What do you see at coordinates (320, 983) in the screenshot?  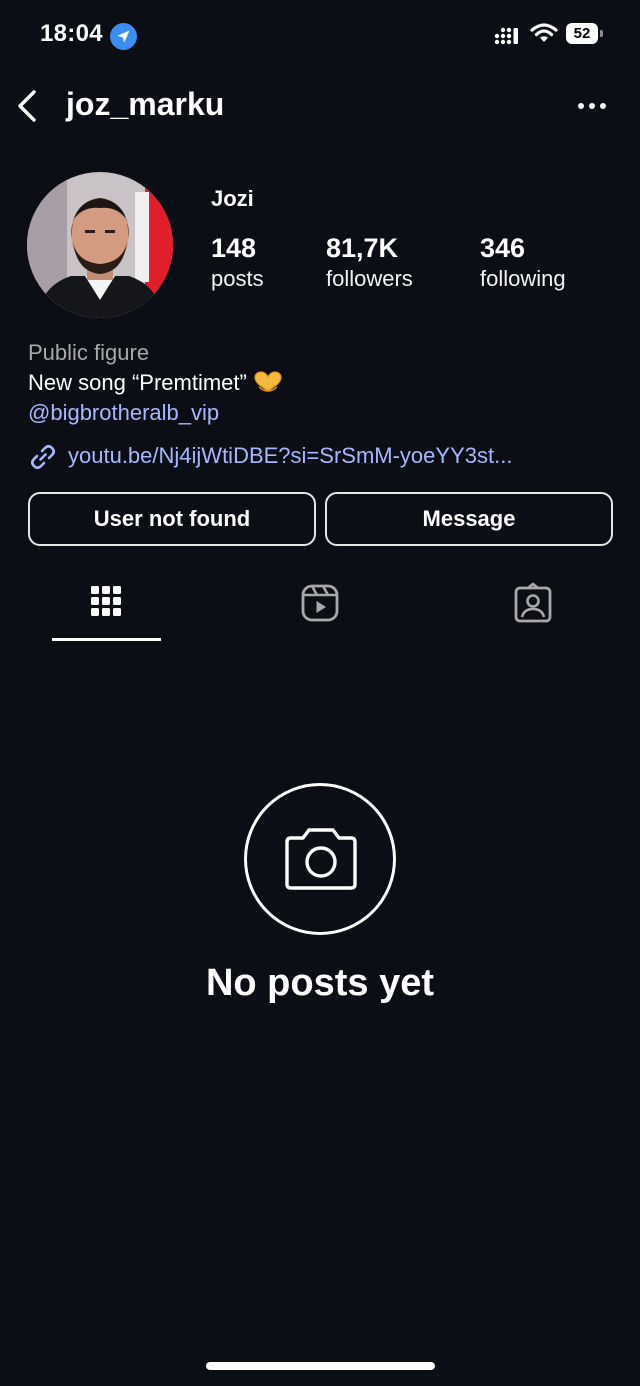 I see `empty-state-title: No posts yet` at bounding box center [320, 983].